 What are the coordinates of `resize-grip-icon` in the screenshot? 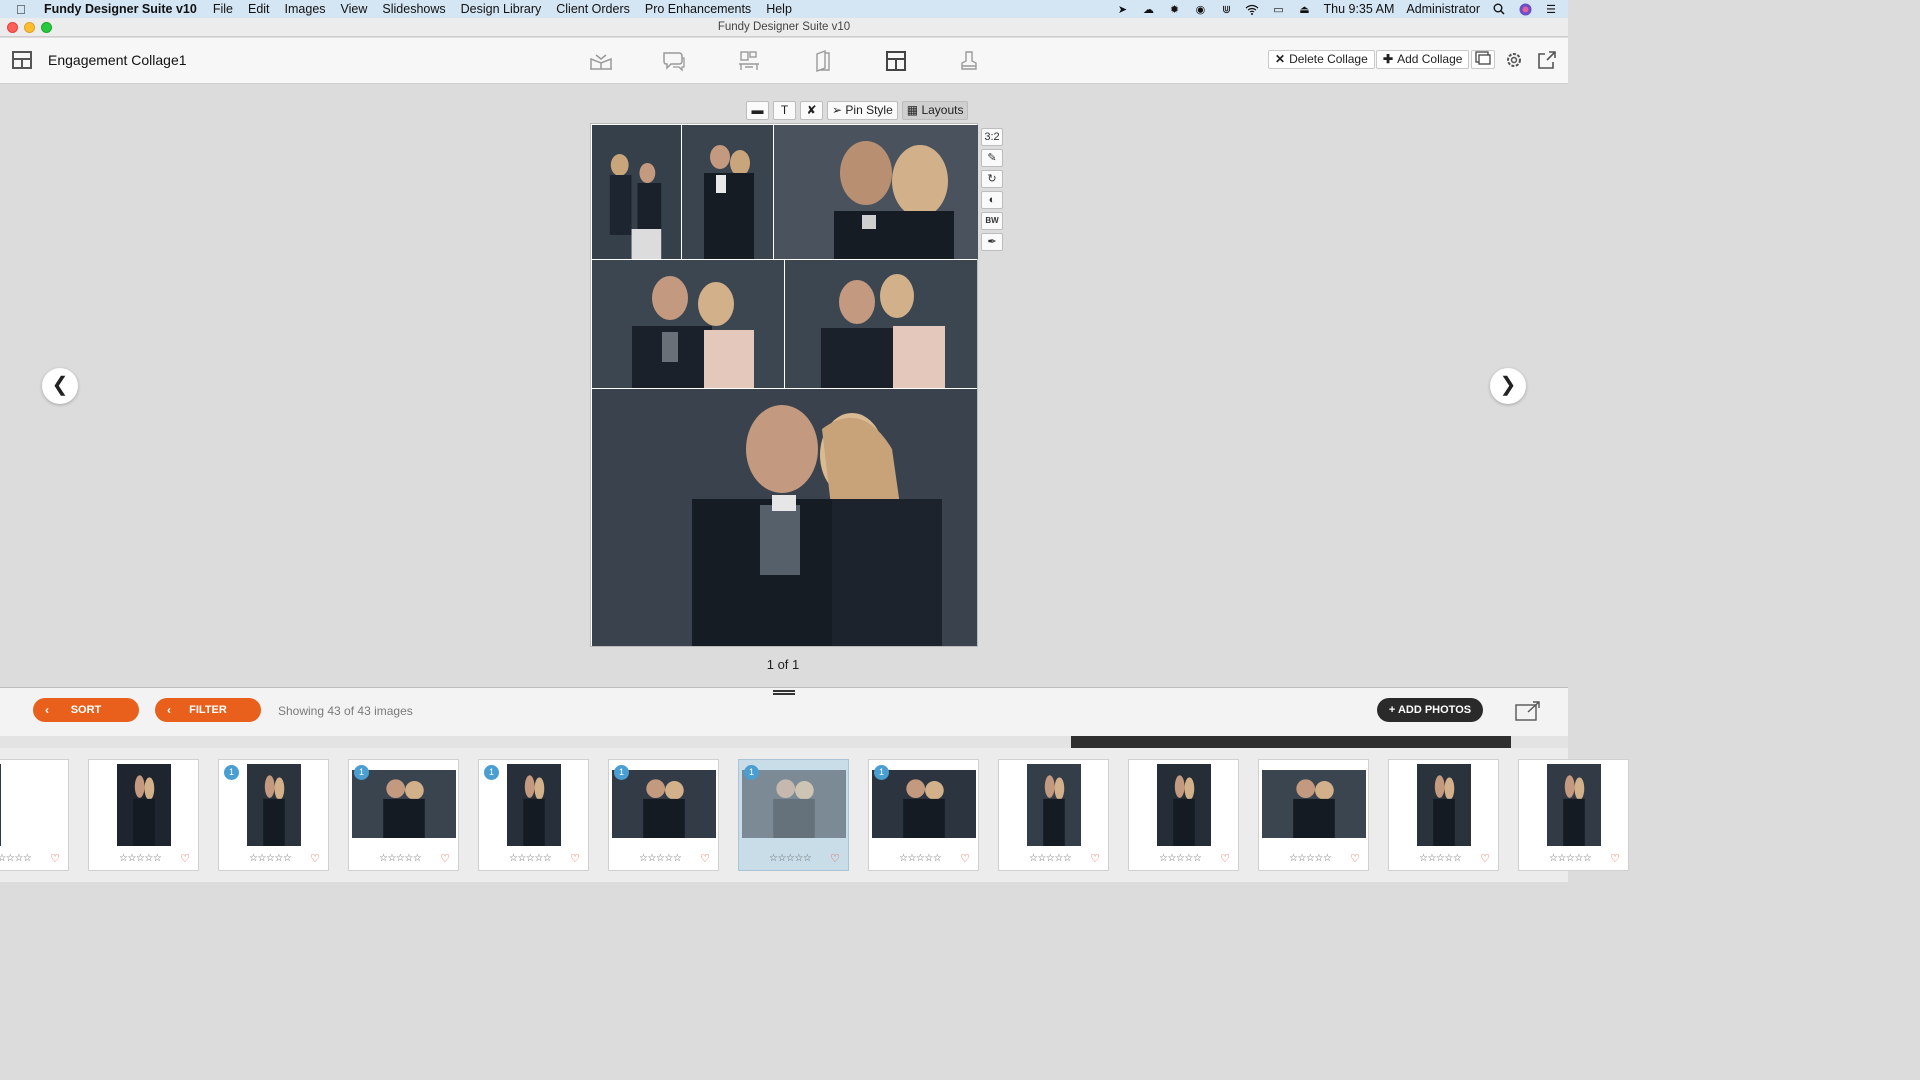 It's located at (784, 692).